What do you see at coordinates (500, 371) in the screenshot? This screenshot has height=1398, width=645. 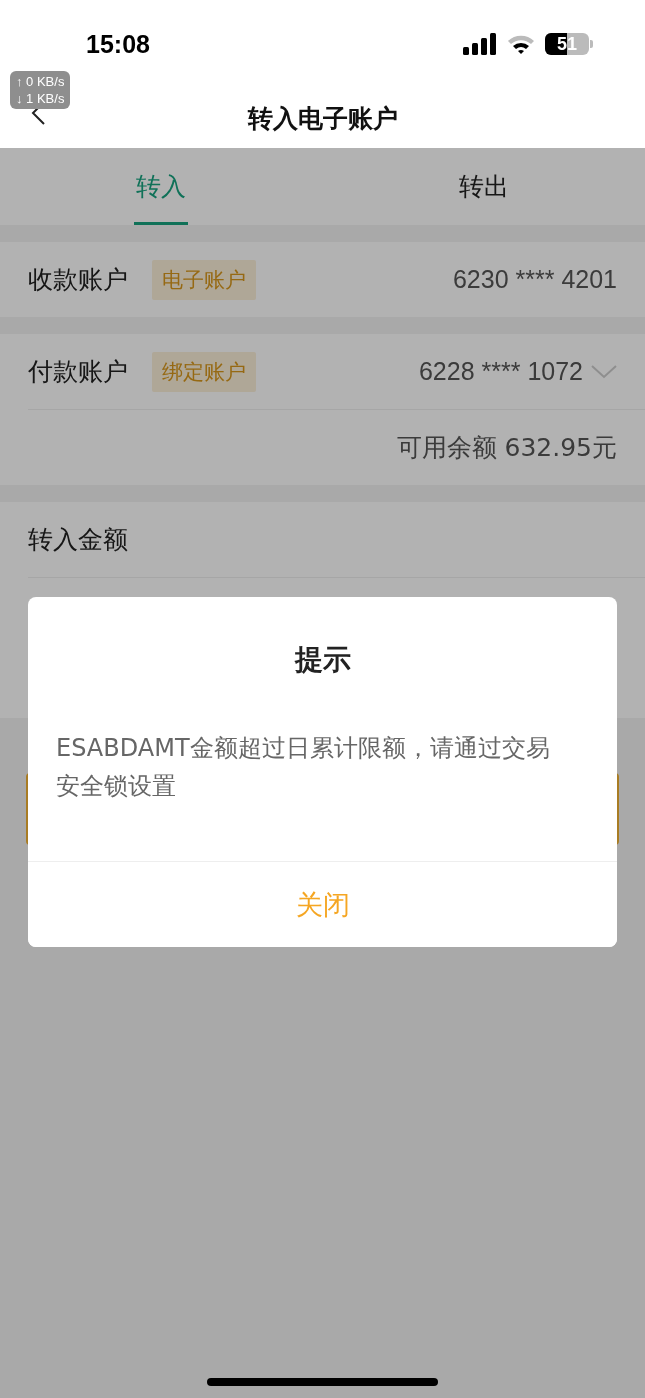 I see `account-number: 6228 **** 1072` at bounding box center [500, 371].